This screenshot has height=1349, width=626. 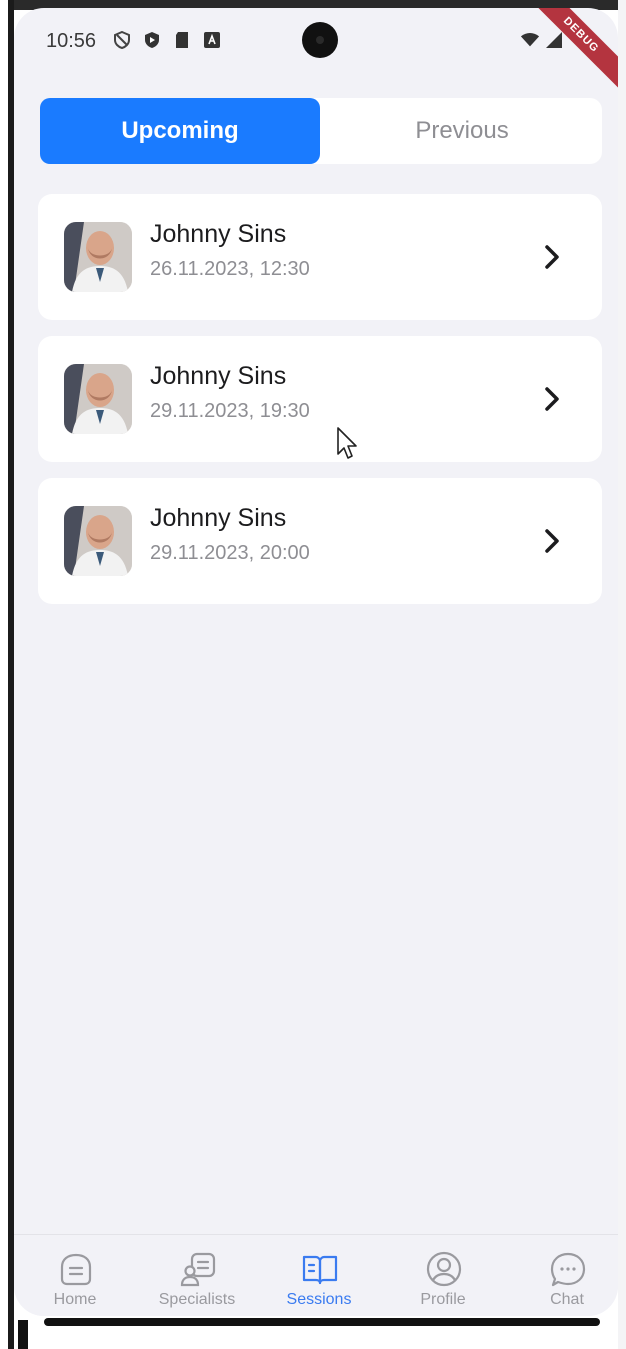 I want to click on profile-icon, so click(x=444, y=1269).